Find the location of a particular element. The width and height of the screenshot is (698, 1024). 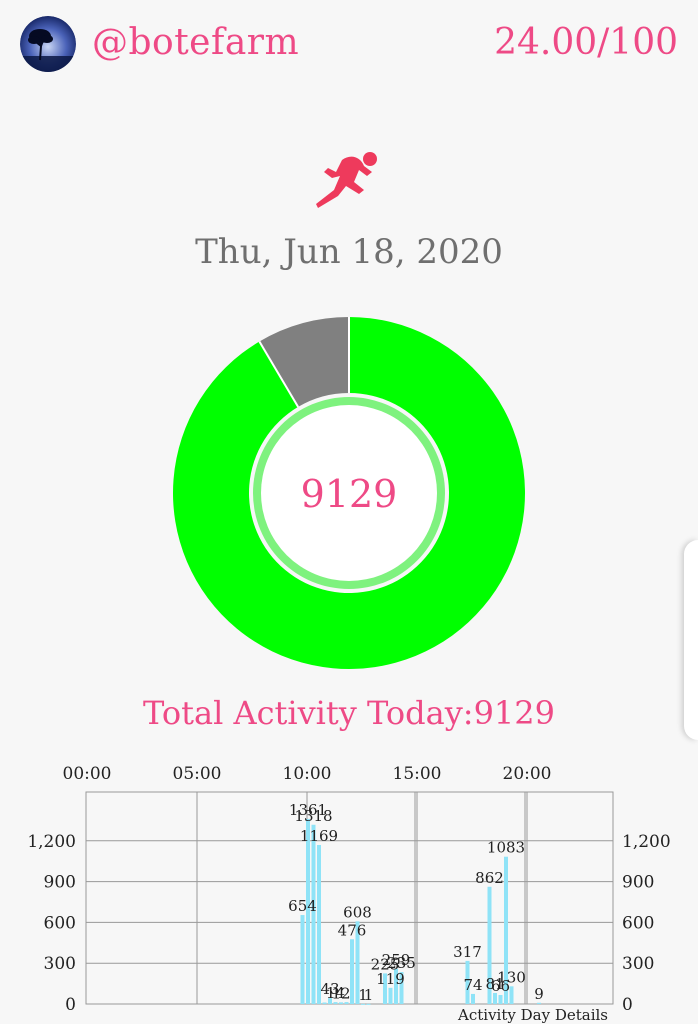

chart-y-tick-left: 900 is located at coordinates (60, 883).